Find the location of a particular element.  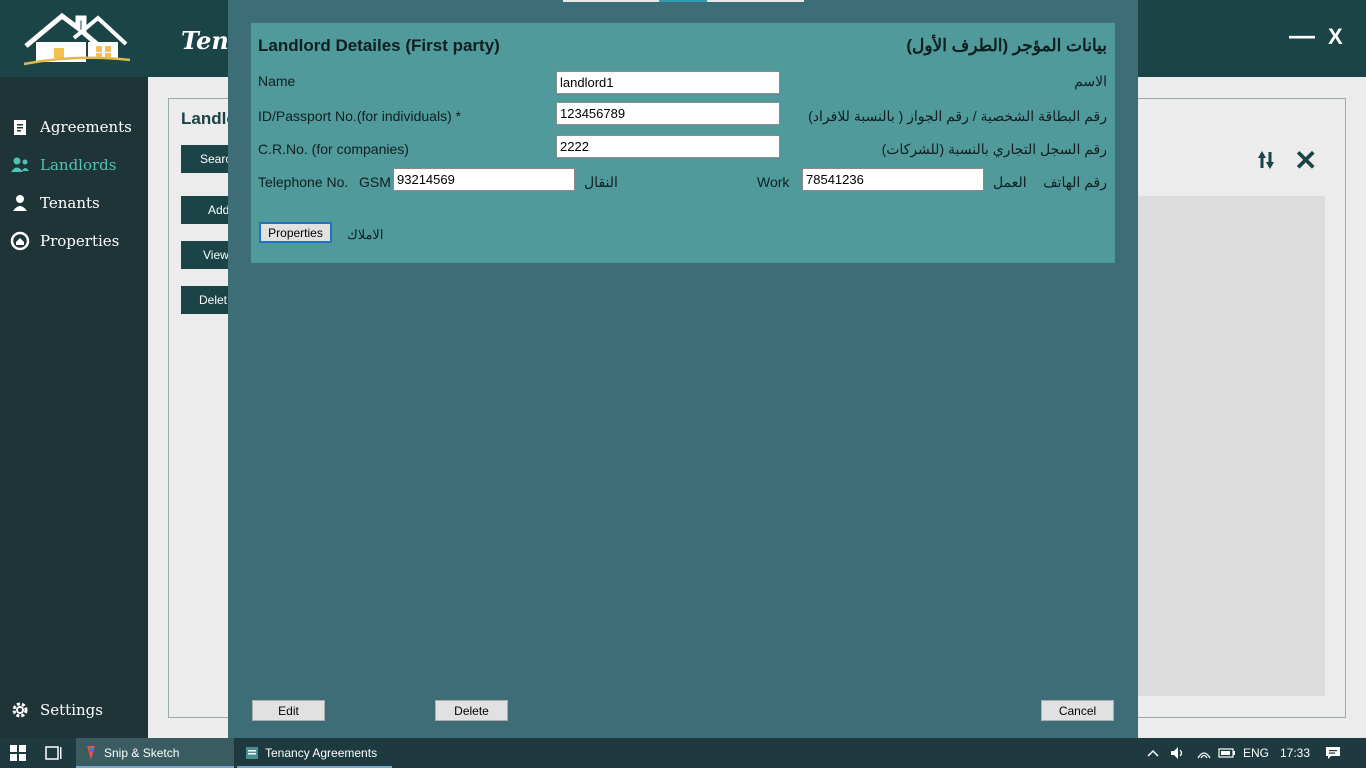

task-view-icon is located at coordinates (54, 753).